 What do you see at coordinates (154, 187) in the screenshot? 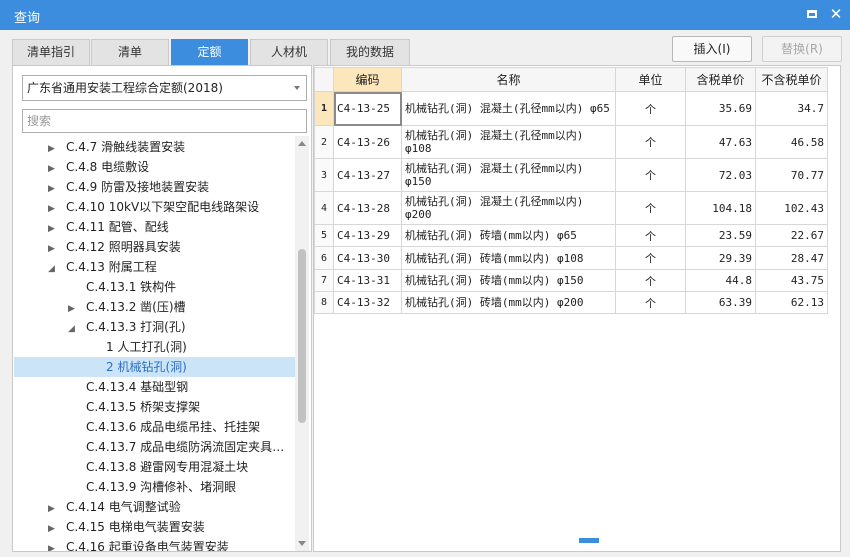
I see `tree-node: ▶ C.4.9 防雷及接地装置安装` at bounding box center [154, 187].